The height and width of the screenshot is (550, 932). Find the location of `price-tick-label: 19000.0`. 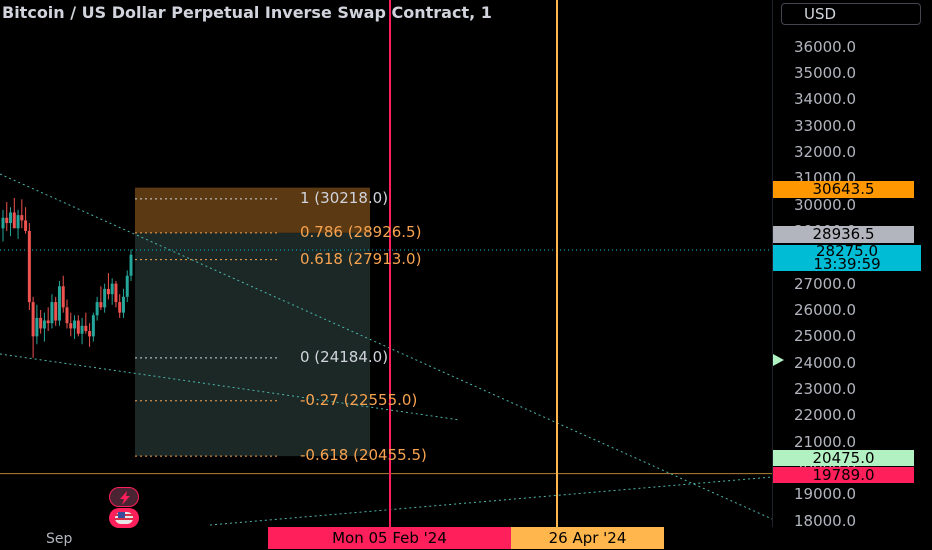

price-tick-label: 19000.0 is located at coordinates (825, 494).